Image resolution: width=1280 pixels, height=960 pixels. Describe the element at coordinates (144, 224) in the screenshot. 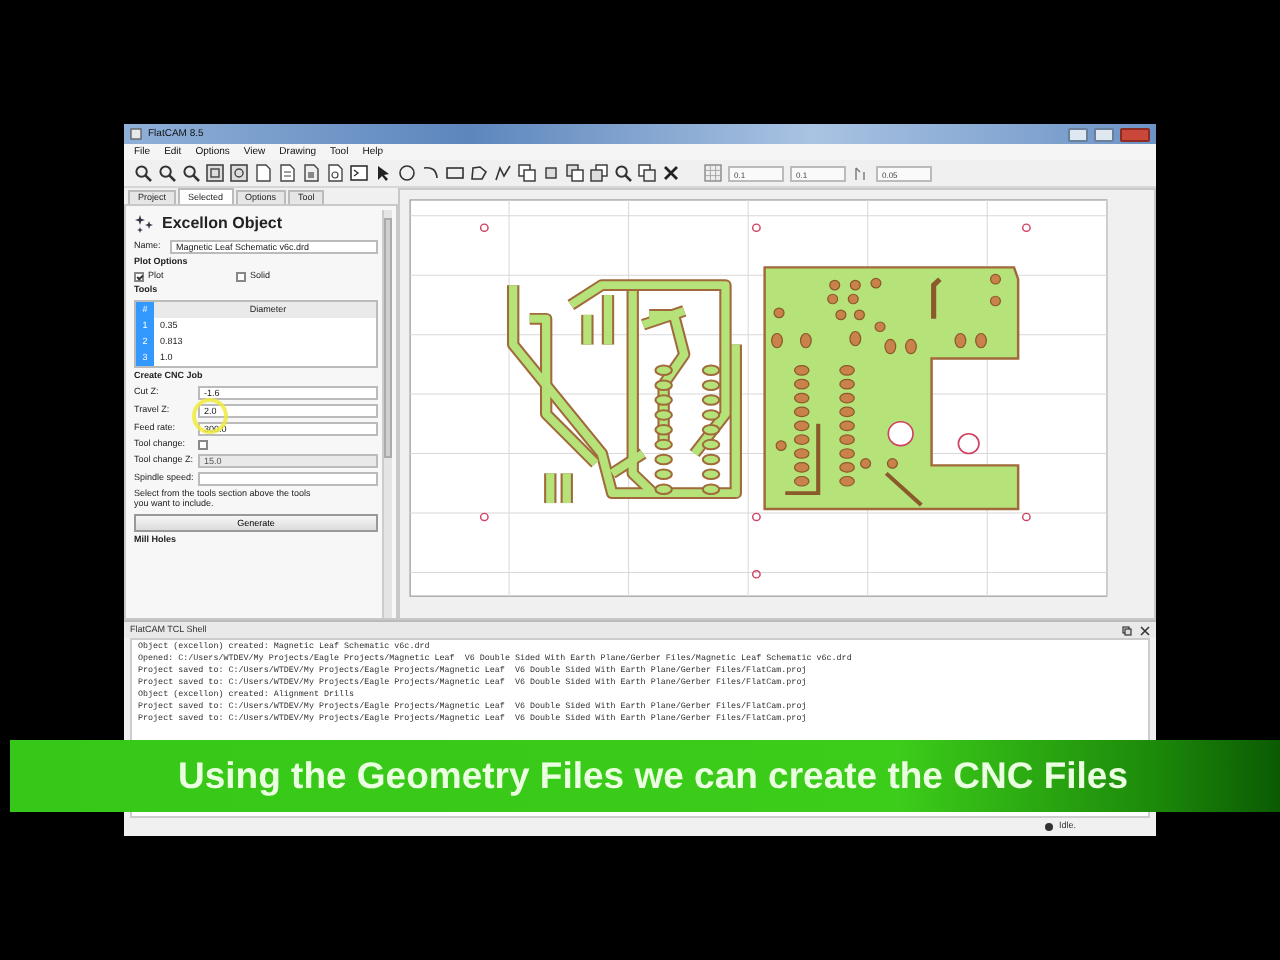

I see `sparkle-icon` at that location.